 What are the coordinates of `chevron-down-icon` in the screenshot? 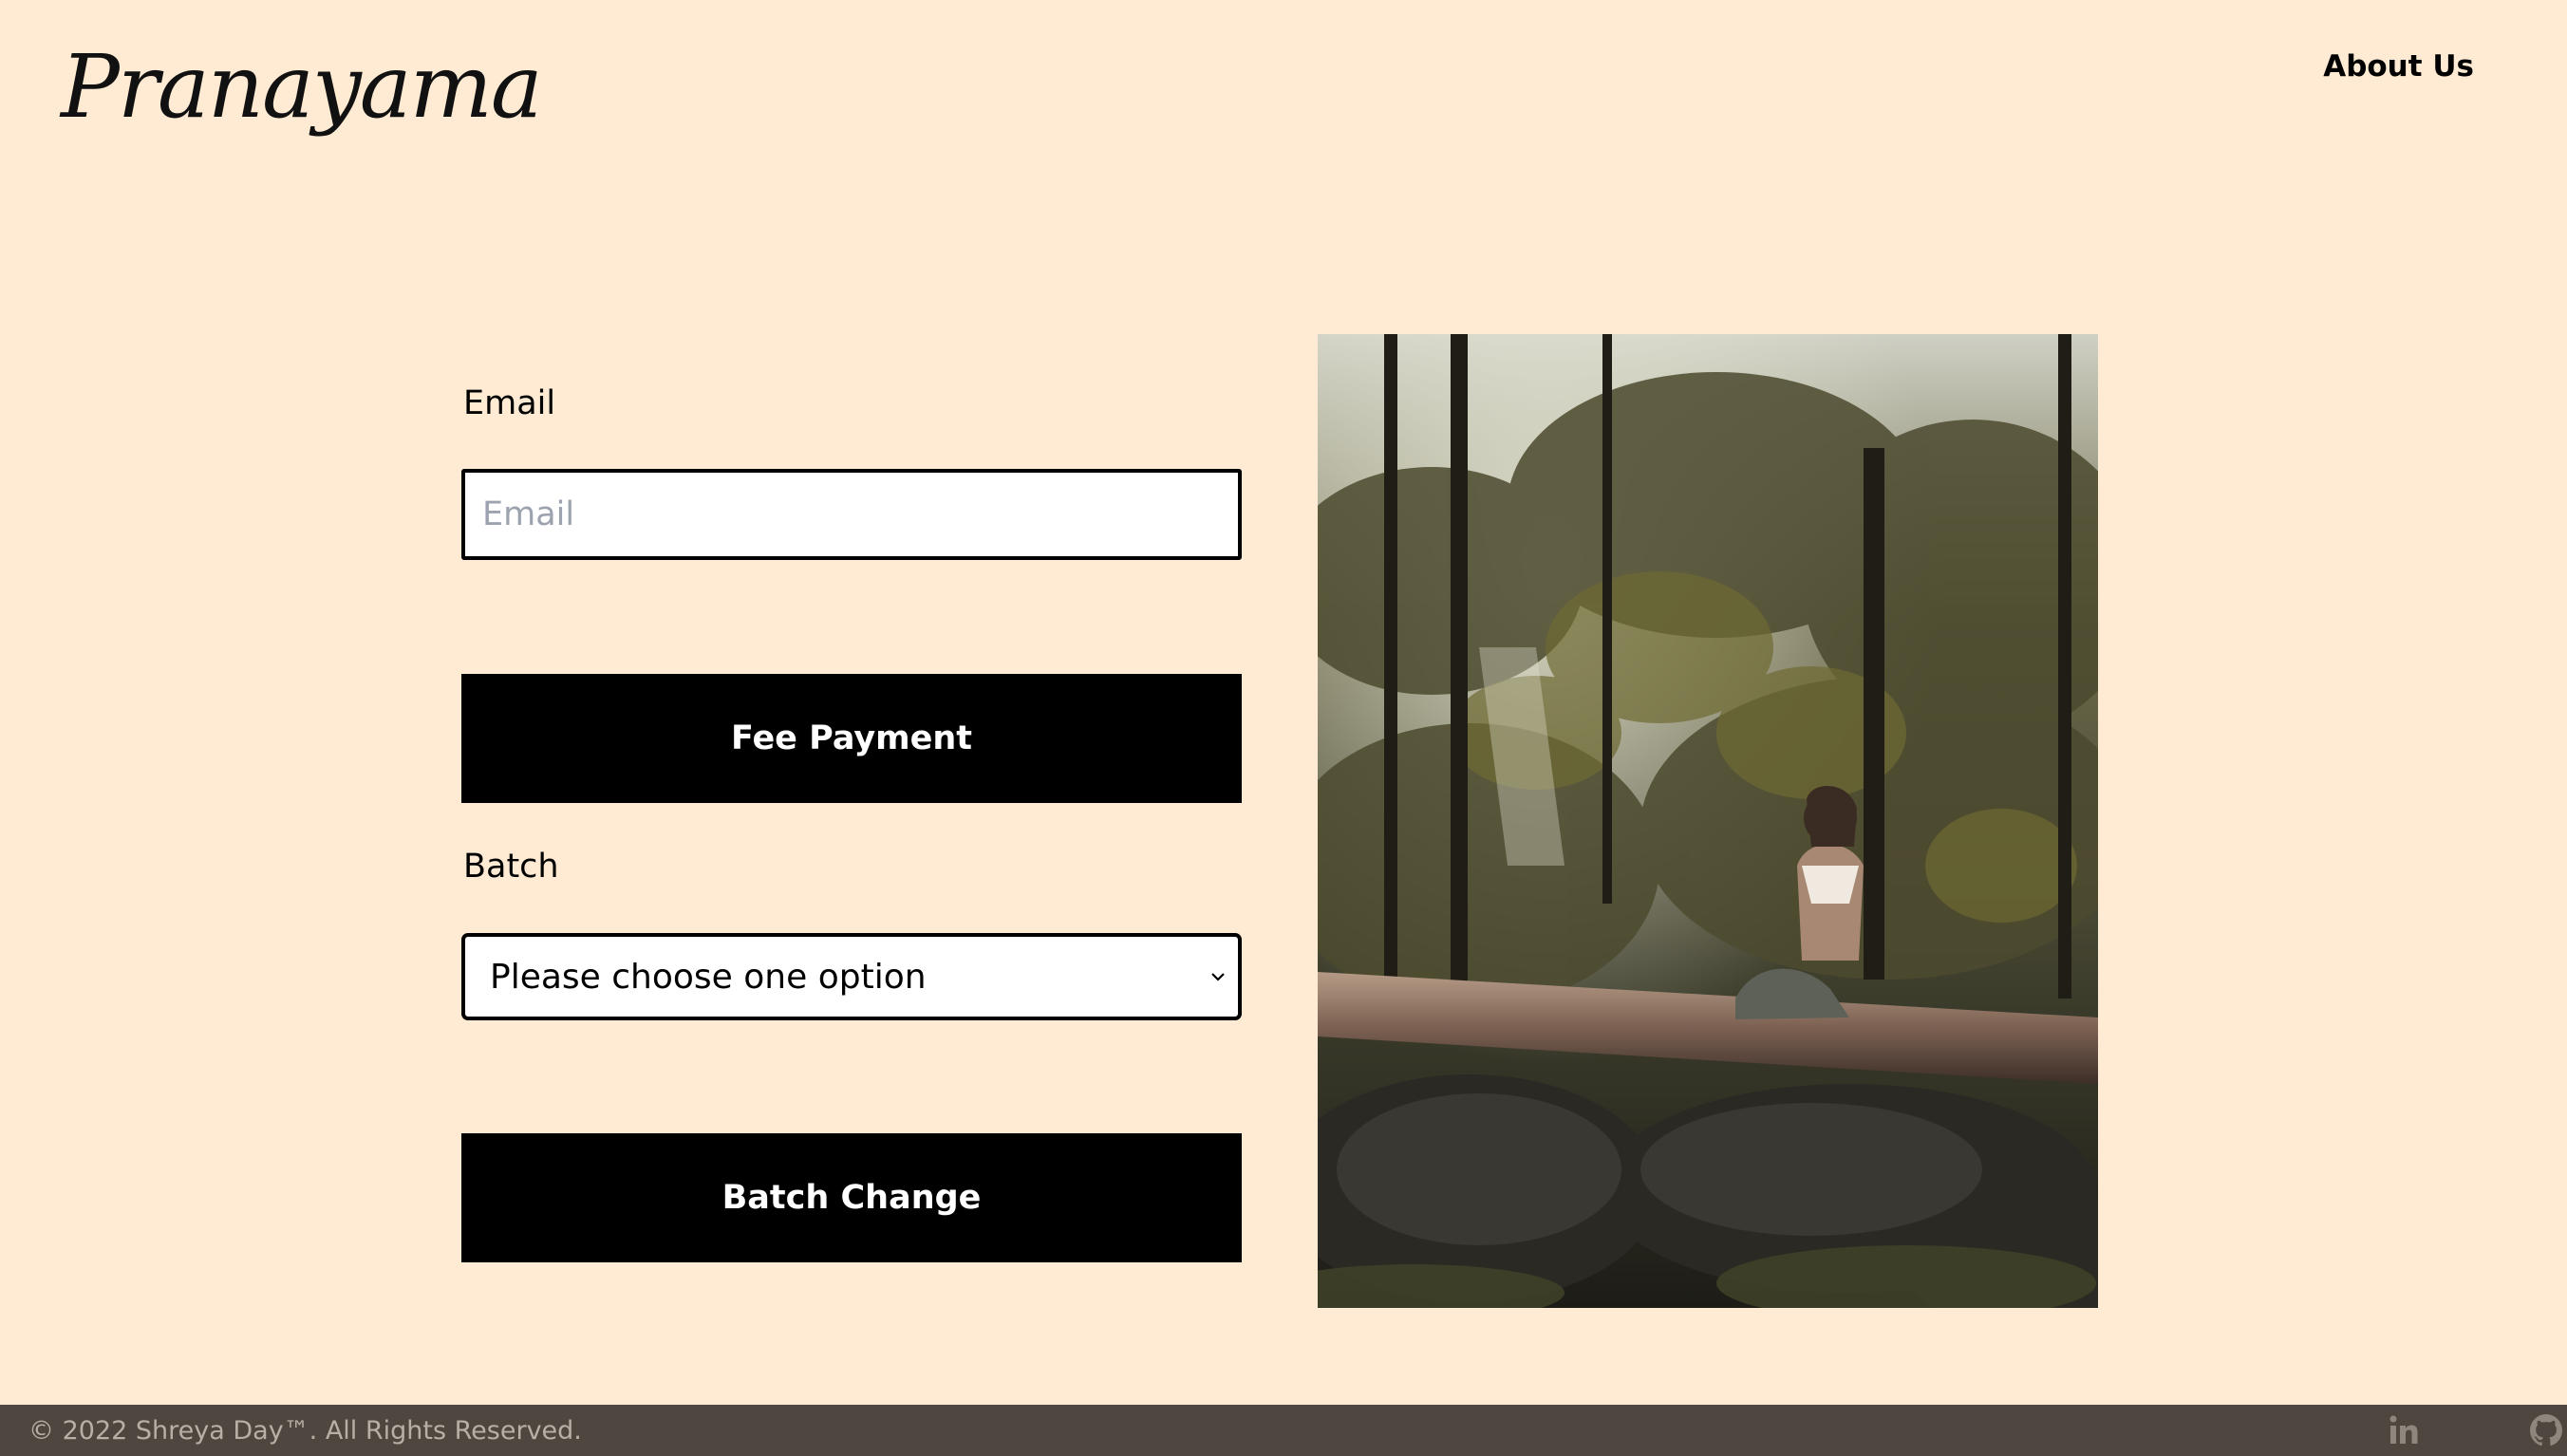 It's located at (1218, 977).